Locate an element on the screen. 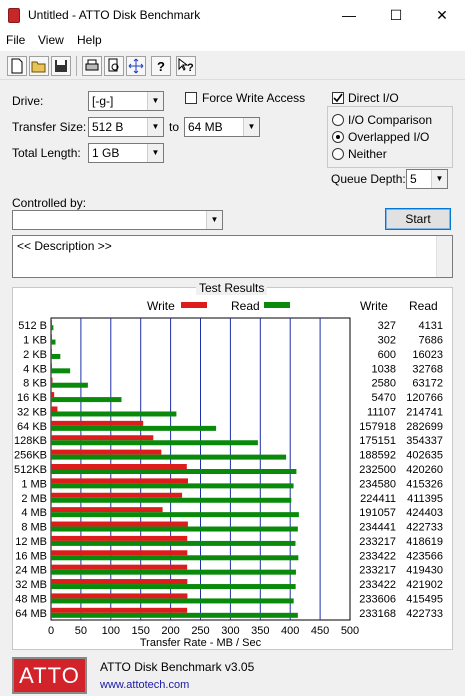  x-tick-label: 500 is located at coordinates (350, 631).